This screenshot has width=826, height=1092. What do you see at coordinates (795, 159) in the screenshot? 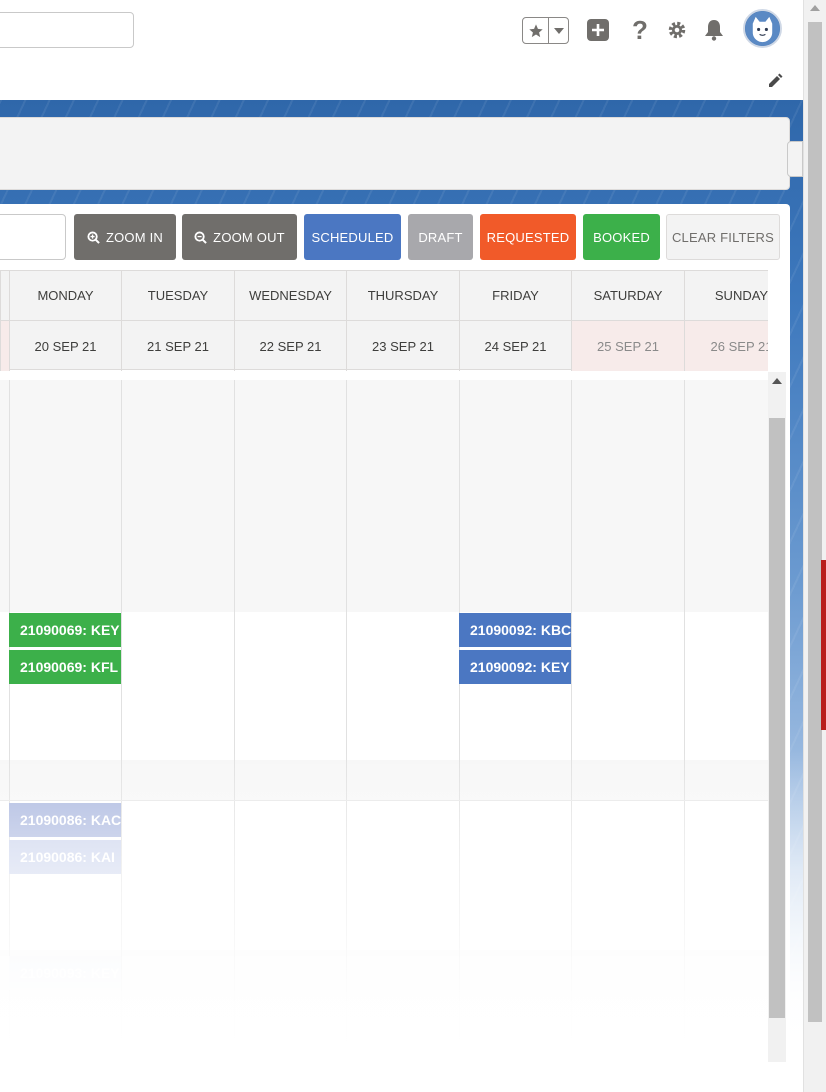
I see `sidebar-toggle` at bounding box center [795, 159].